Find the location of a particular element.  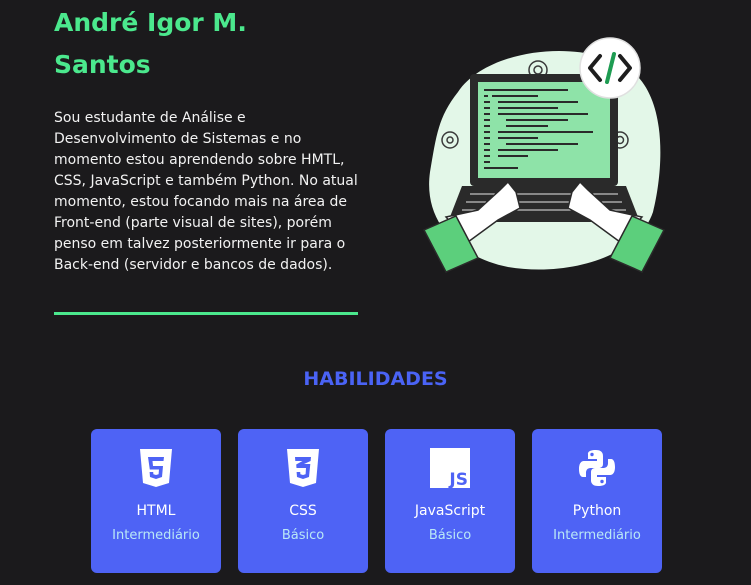

skill-card-html: HTML Intermediário is located at coordinates (156, 501).